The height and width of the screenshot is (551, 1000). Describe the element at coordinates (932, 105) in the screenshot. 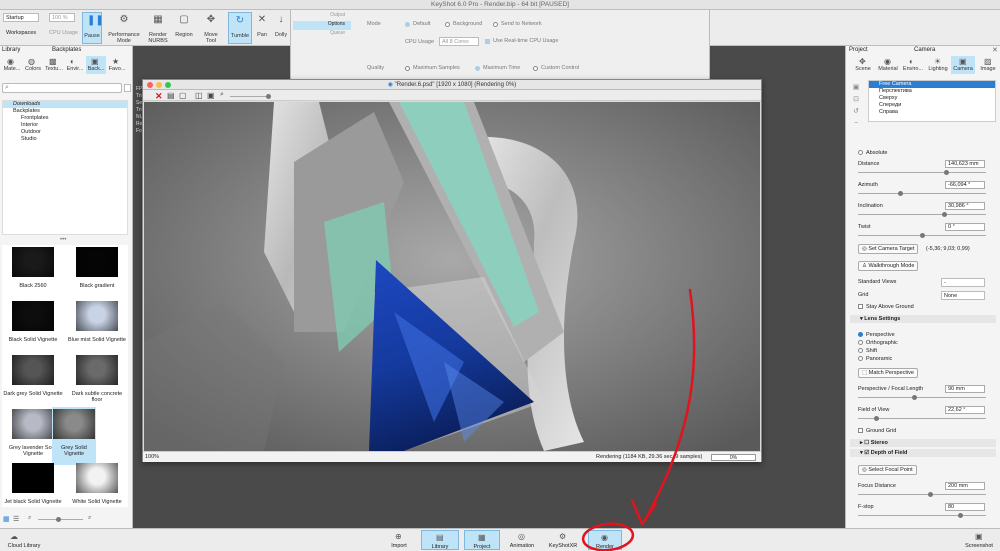

I see `camera-item-front: Спереди` at that location.